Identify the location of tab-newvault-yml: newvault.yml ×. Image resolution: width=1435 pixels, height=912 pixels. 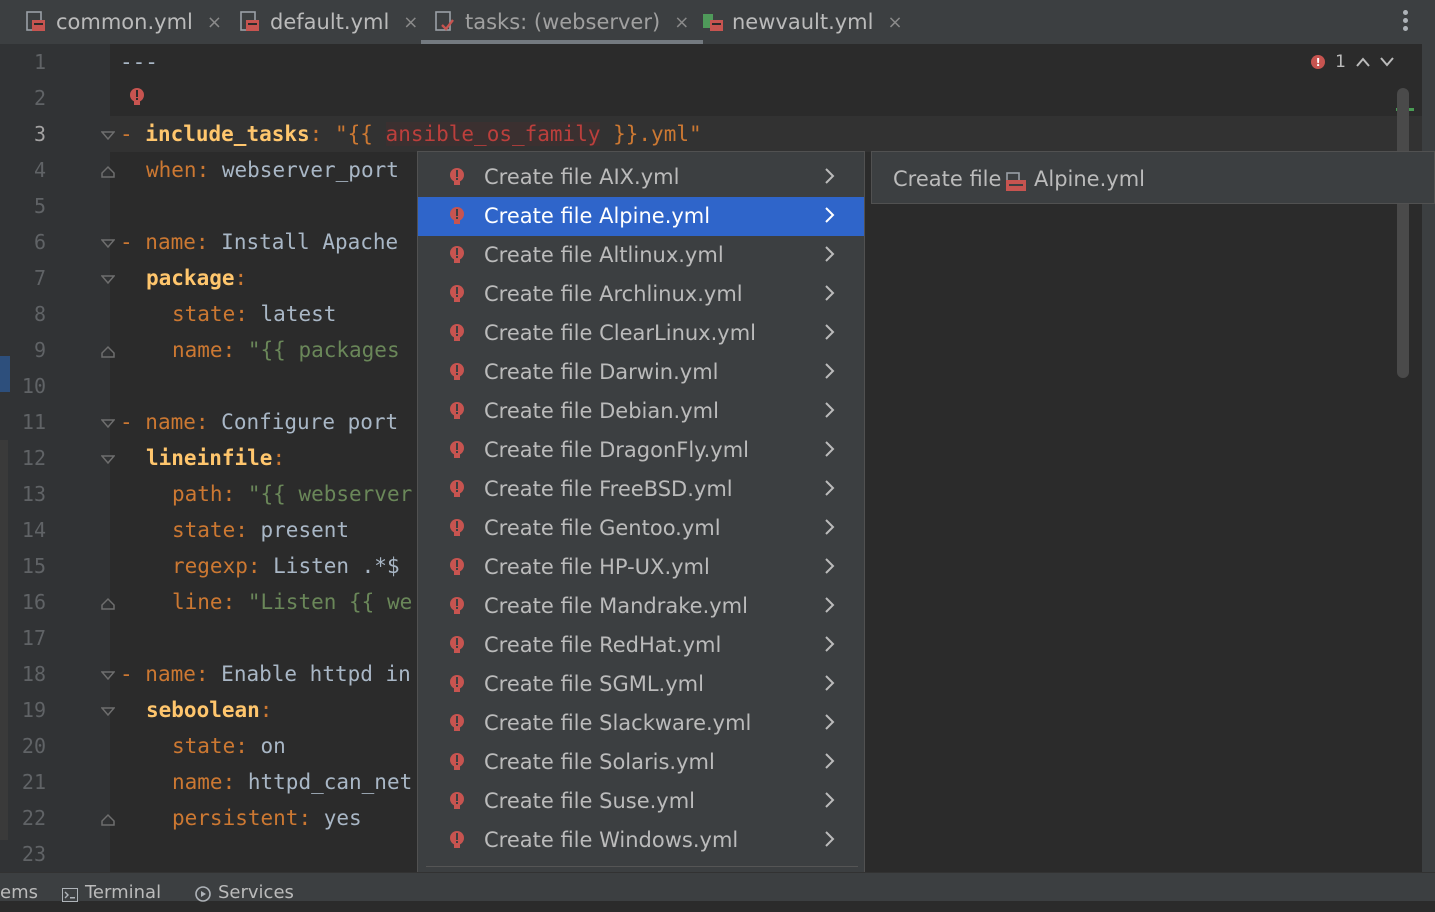
(802, 22).